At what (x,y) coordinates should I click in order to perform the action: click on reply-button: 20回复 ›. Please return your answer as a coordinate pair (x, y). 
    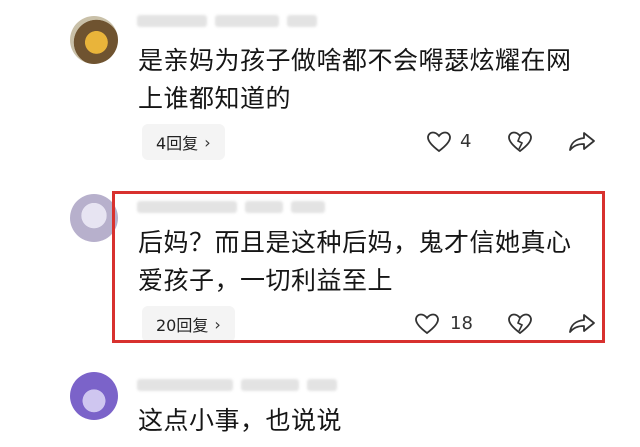
    Looking at the image, I should click on (188, 324).